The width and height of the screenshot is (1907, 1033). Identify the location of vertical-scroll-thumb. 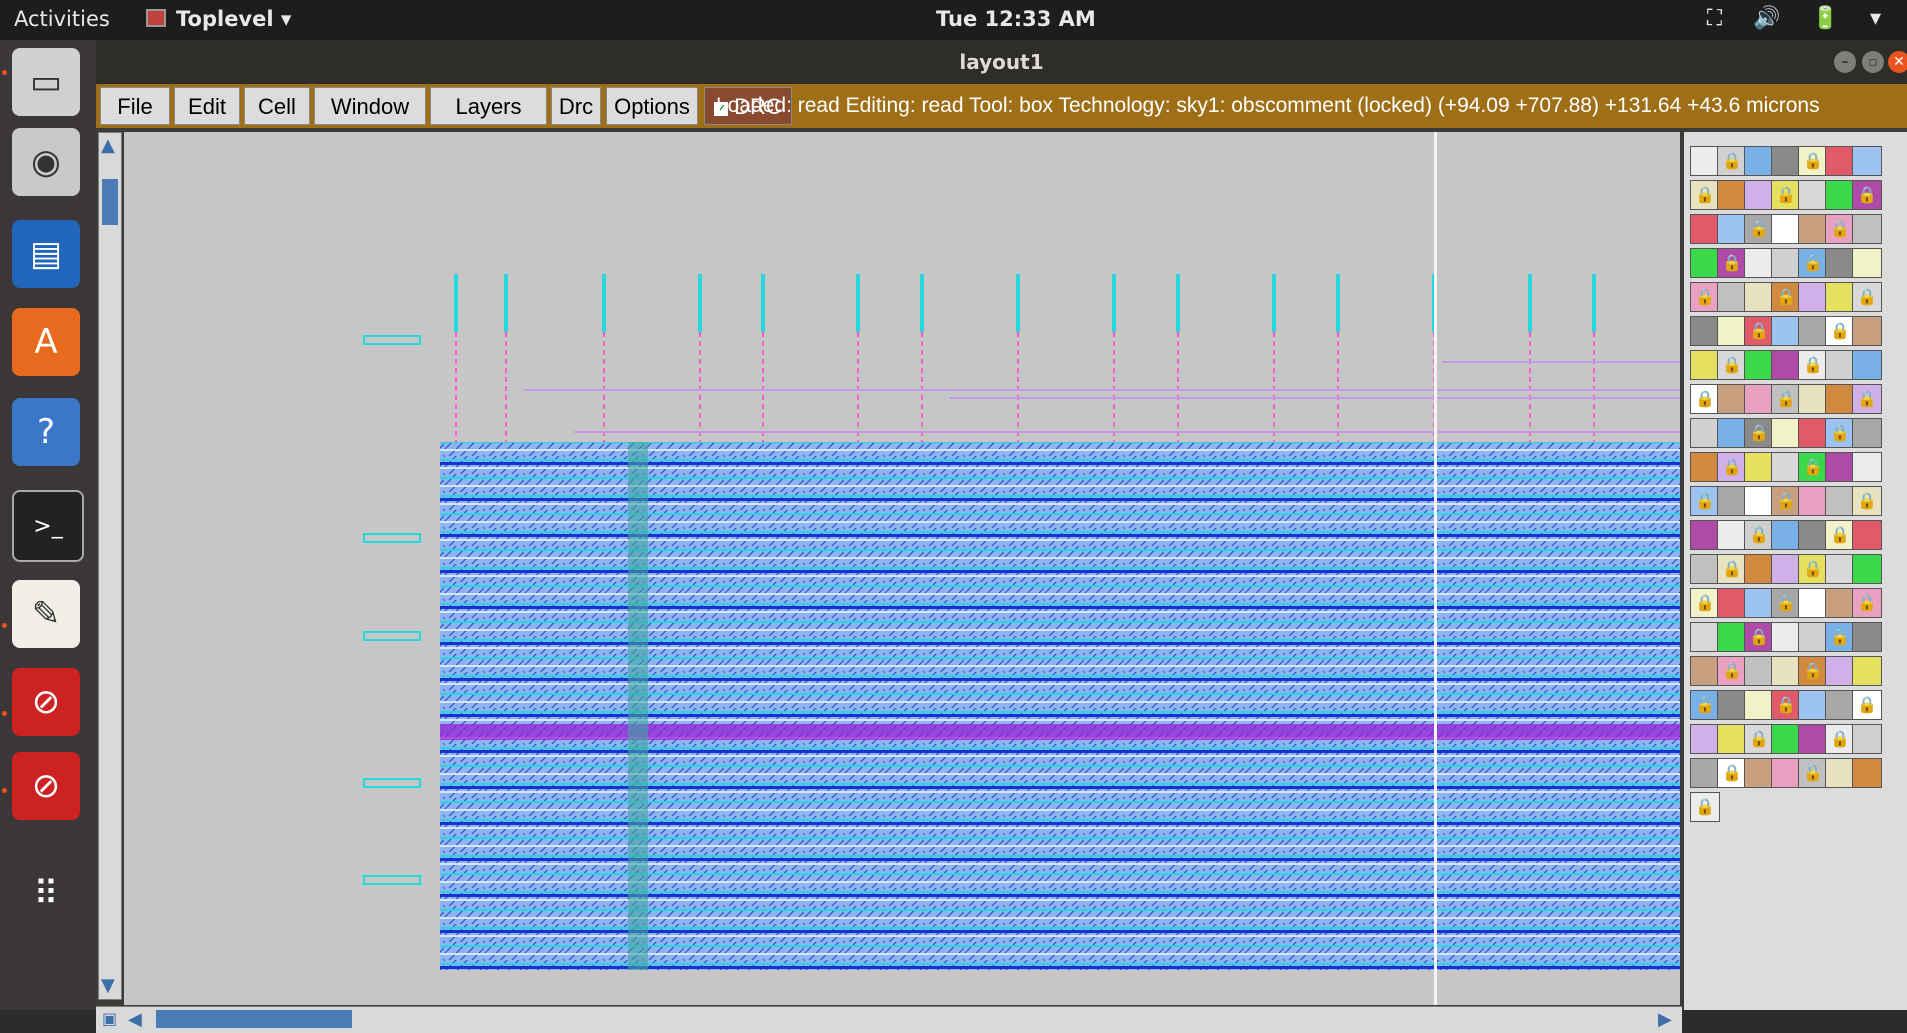
(110, 202).